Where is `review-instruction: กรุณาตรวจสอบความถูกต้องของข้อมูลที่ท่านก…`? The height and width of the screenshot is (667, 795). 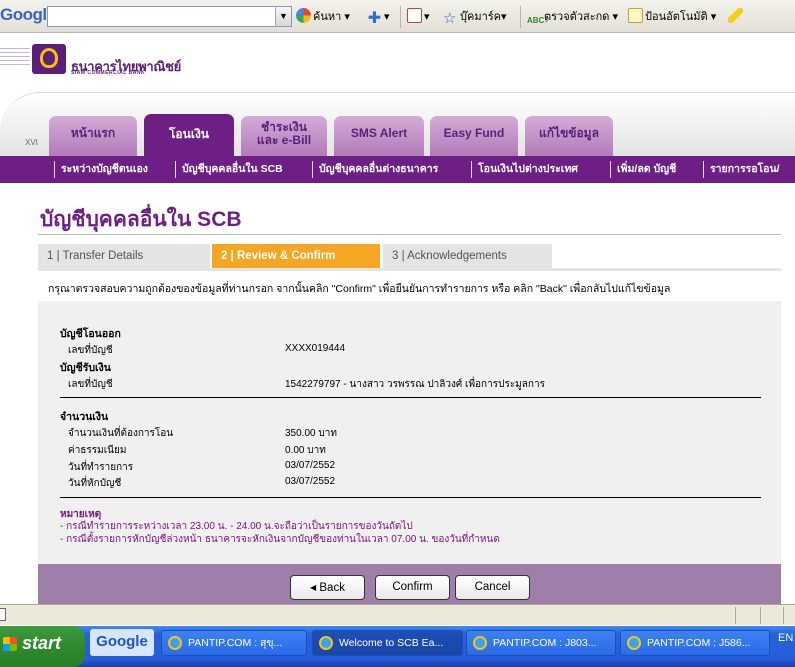
review-instruction: กรุณาตรวจสอบความถูกต้องของข้อมูลที่ท่านก… is located at coordinates (359, 289).